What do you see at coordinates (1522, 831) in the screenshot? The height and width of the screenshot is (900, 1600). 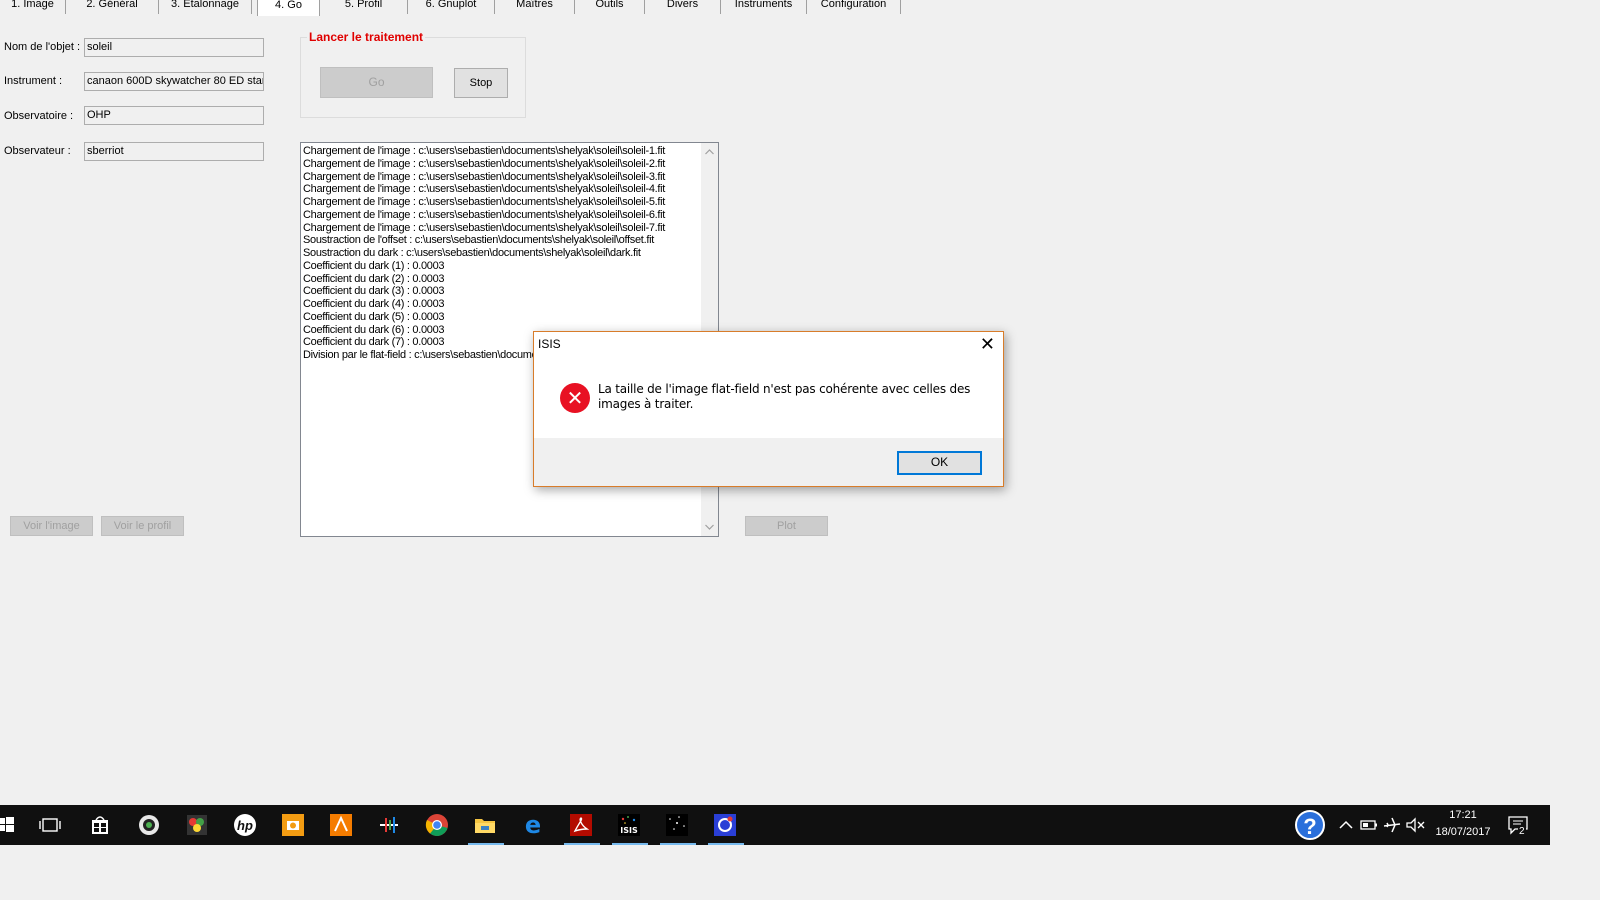 I see `notification-count: 2` at bounding box center [1522, 831].